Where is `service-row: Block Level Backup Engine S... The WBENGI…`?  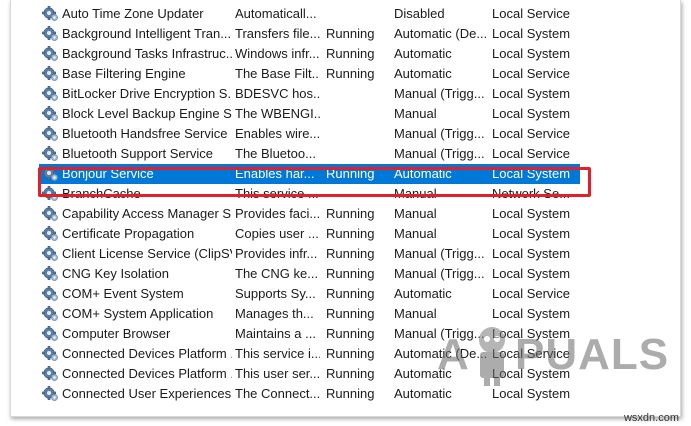 service-row: Block Level Backup Engine S... The WBENGI… is located at coordinates (345, 114).